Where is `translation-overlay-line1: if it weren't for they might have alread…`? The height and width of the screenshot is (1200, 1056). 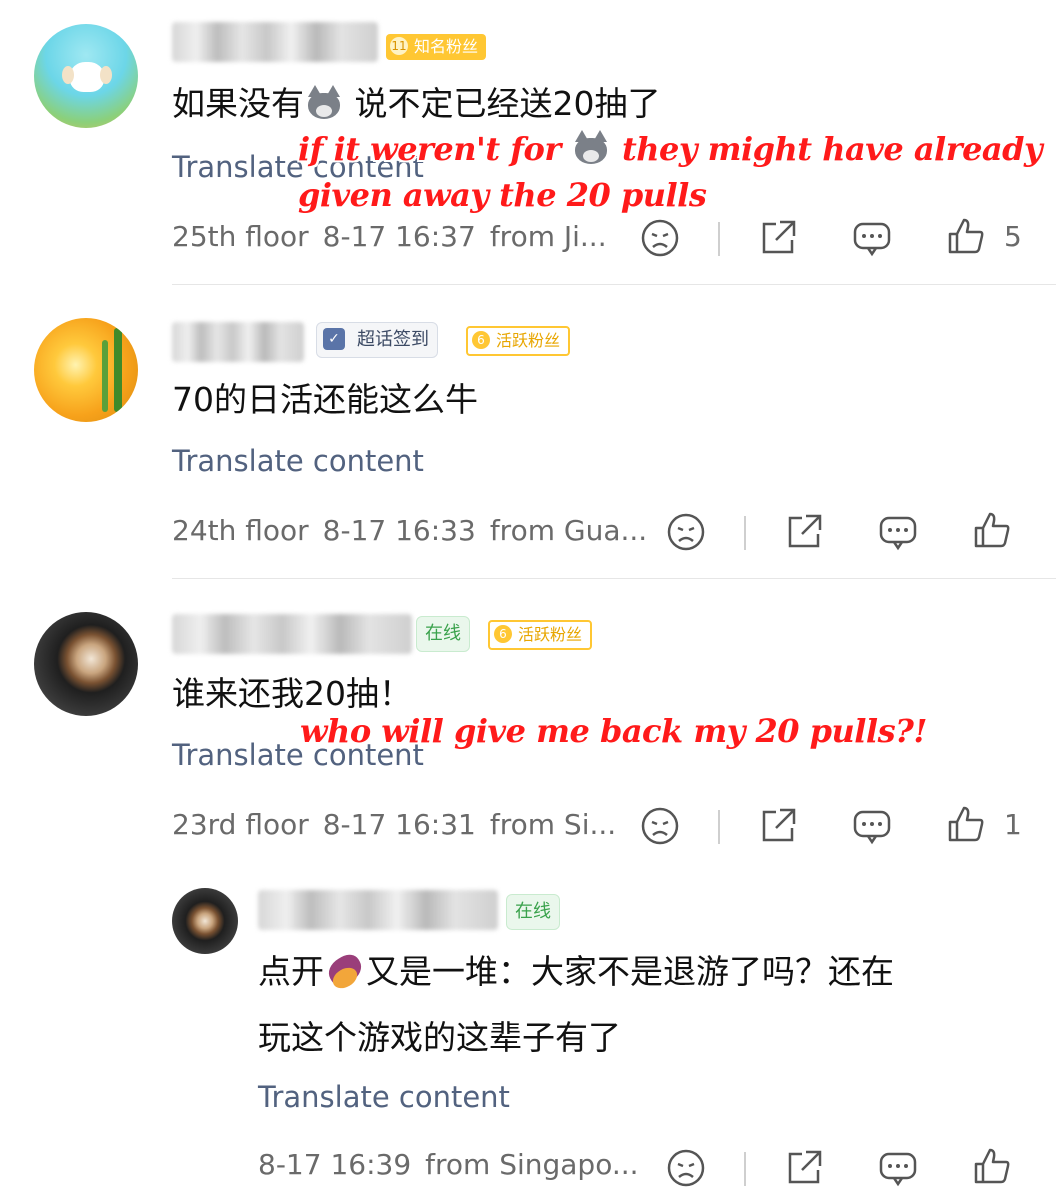
translation-overlay-line1: if it weren't for they might have alread… is located at coordinates (670, 149).